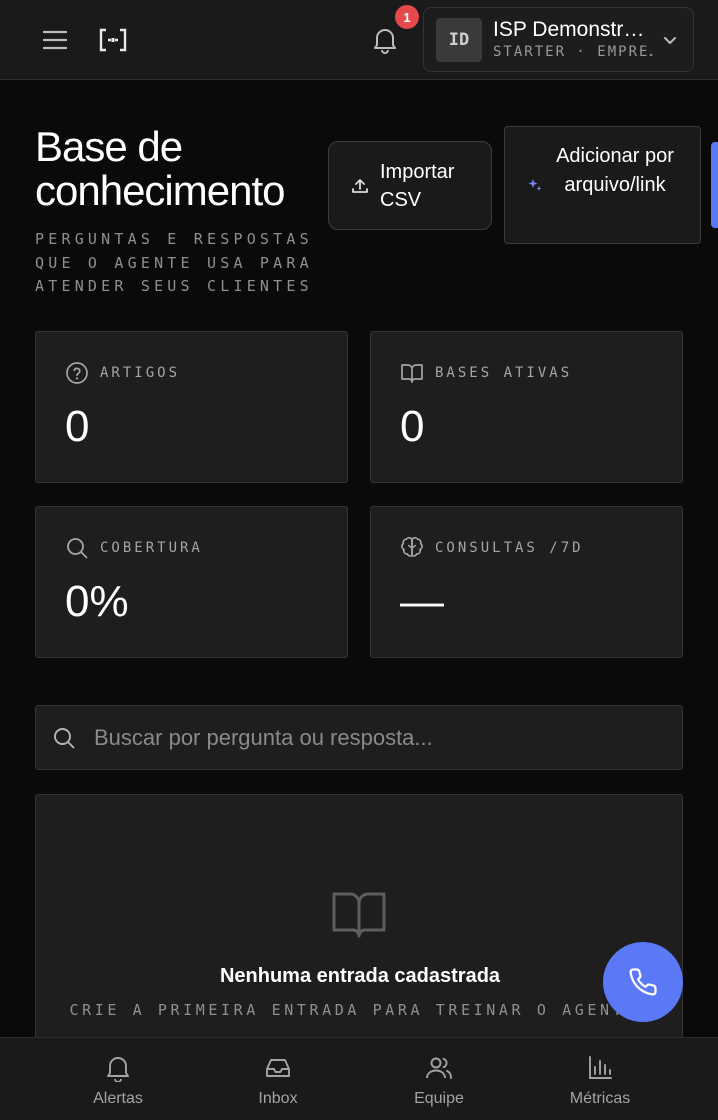 The height and width of the screenshot is (1120, 718). What do you see at coordinates (600, 1098) in the screenshot?
I see `nav-item-label: Métricas` at bounding box center [600, 1098].